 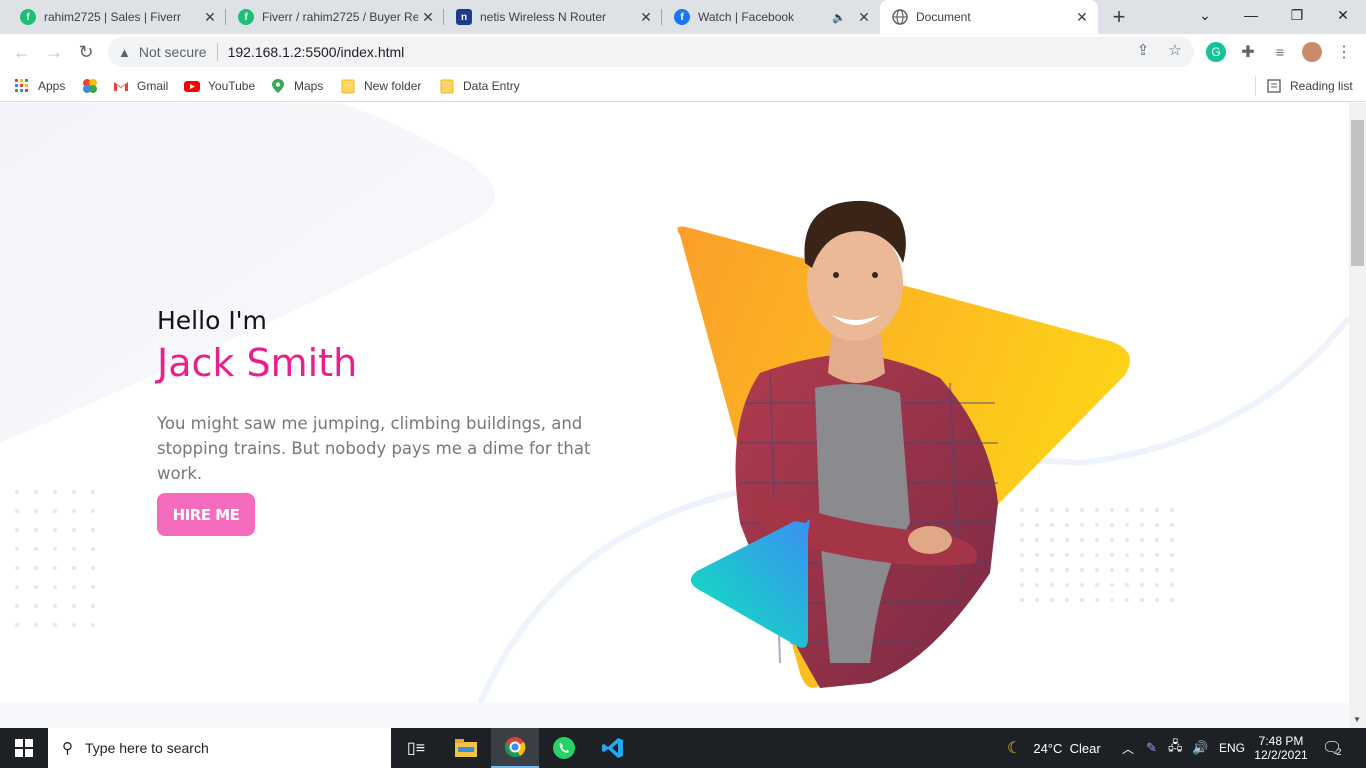 I want to click on bookmark-maps: Maps, so click(x=296, y=86).